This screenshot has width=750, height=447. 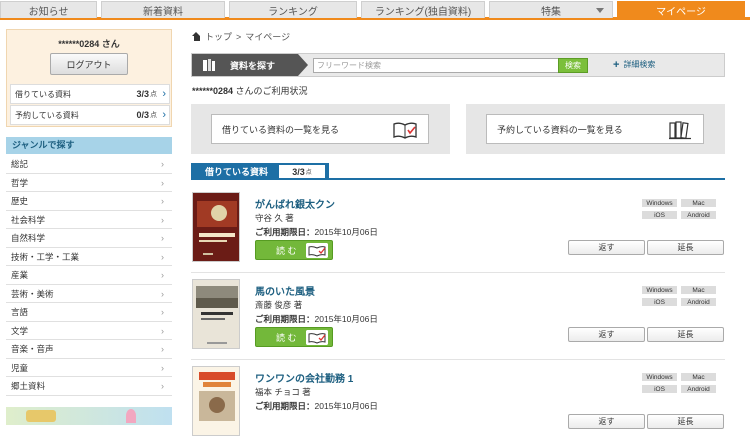 What do you see at coordinates (600, 10) in the screenshot?
I see `chevron-down-icon` at bounding box center [600, 10].